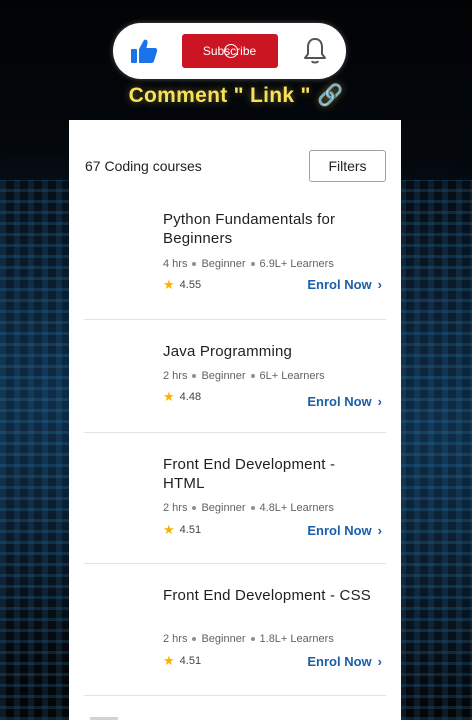 The width and height of the screenshot is (472, 720). Describe the element at coordinates (292, 376) in the screenshot. I see `course-learners: 6L+ Learners` at that location.